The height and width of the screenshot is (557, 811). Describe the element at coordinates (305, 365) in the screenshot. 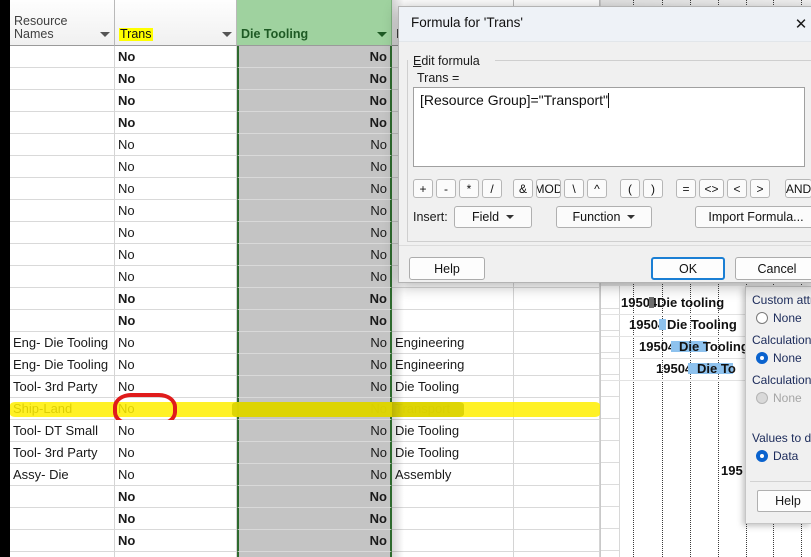

I see `table-row: Eng- Die Tooling No No Engineering` at that location.